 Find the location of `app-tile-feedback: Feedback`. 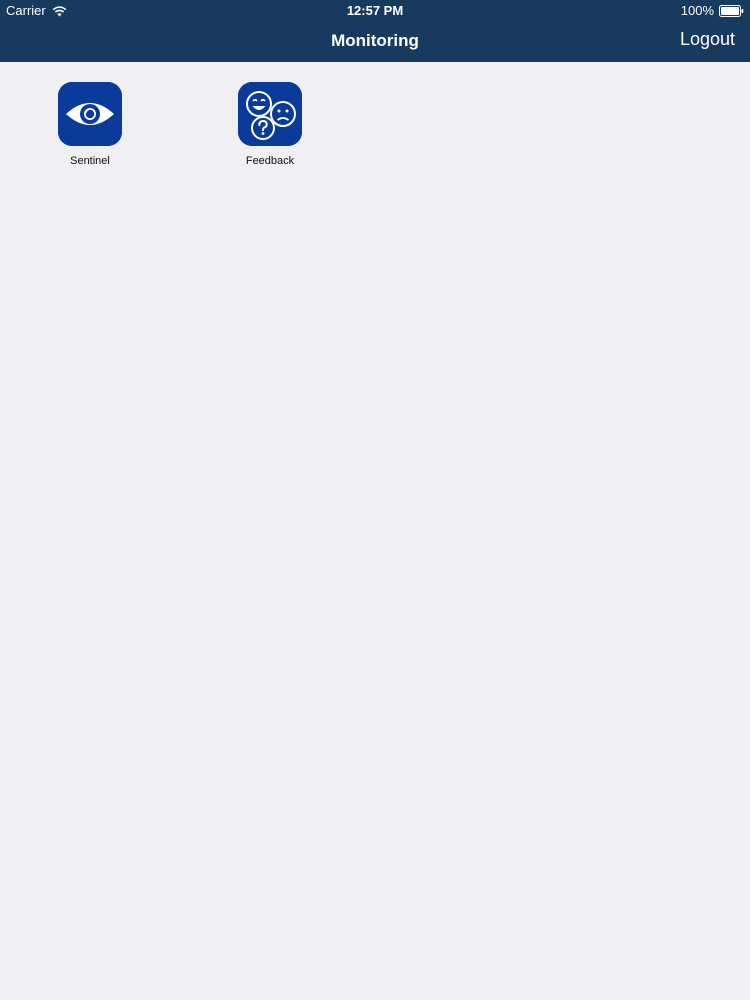

app-tile-feedback: Feedback is located at coordinates (270, 124).